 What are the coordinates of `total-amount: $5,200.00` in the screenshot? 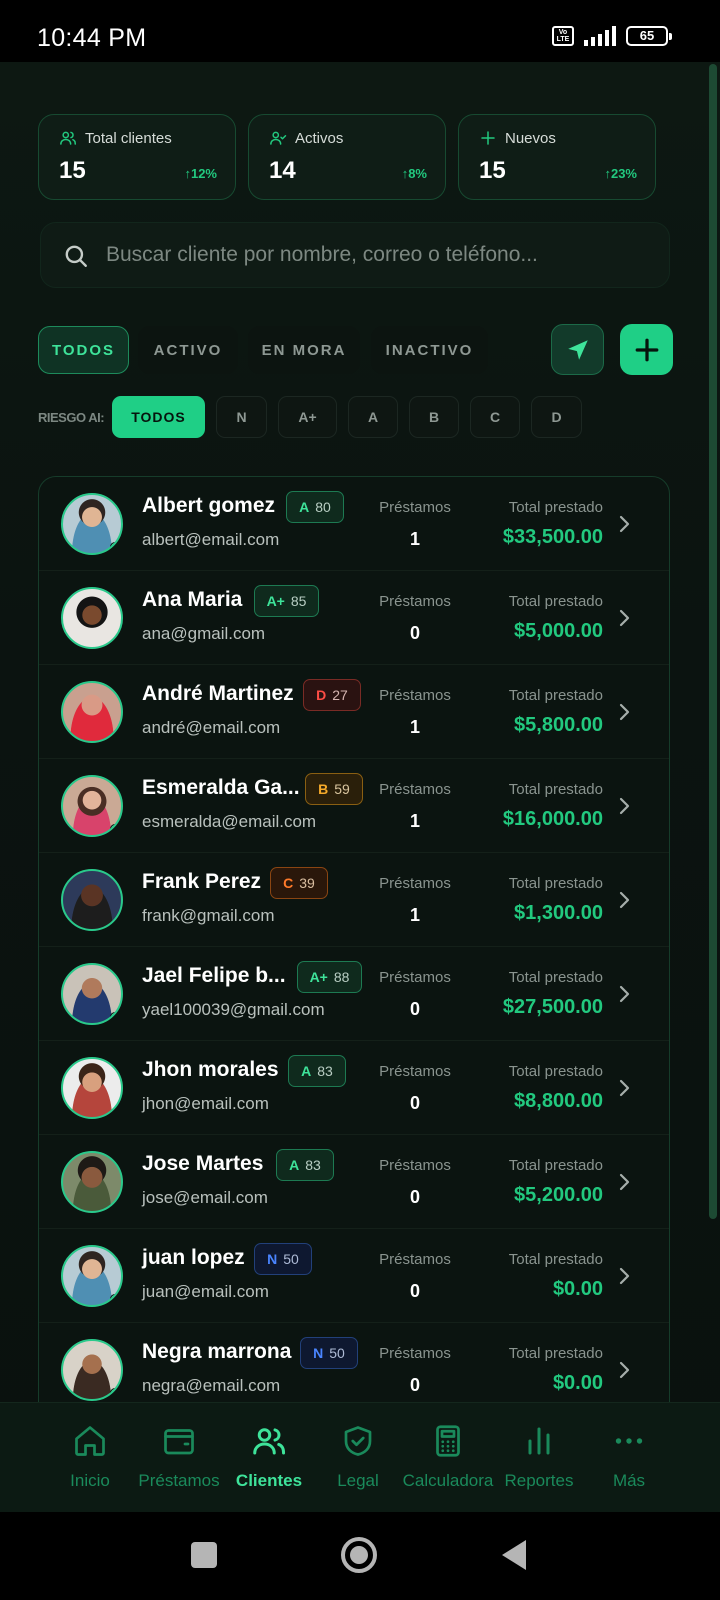 It's located at (558, 1195).